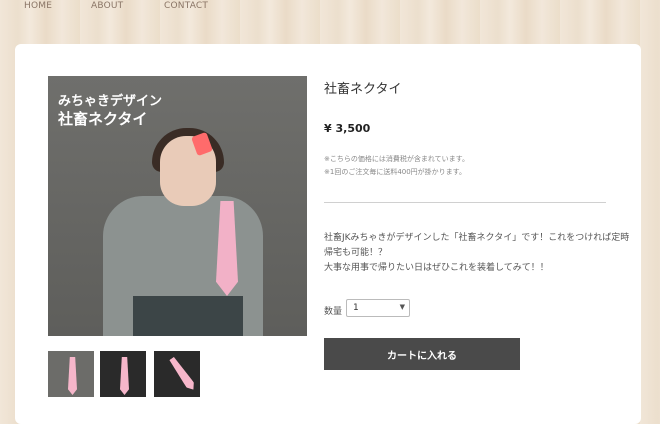 The width and height of the screenshot is (660, 424). What do you see at coordinates (103, 119) in the screenshot?
I see `image-caption-line2: 社畜ネクタイ` at bounding box center [103, 119].